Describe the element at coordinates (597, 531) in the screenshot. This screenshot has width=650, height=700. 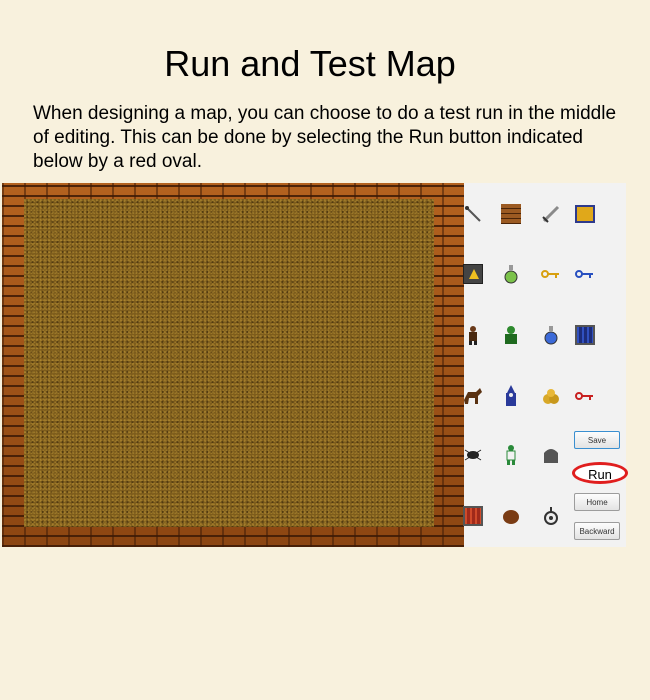
I see `backward-button: Backward` at that location.